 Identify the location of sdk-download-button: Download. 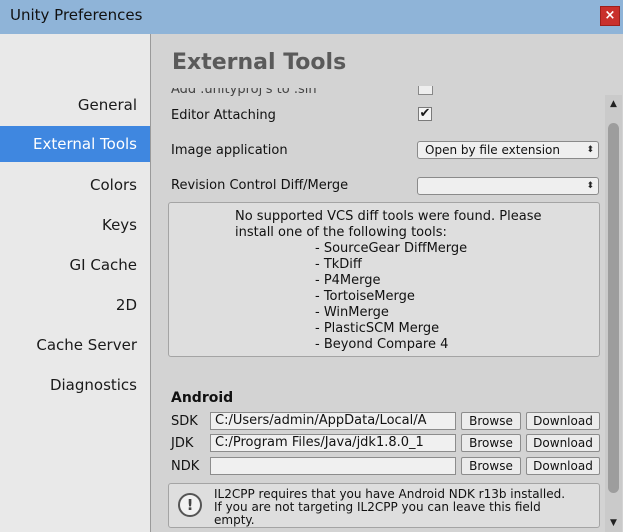
(563, 421).